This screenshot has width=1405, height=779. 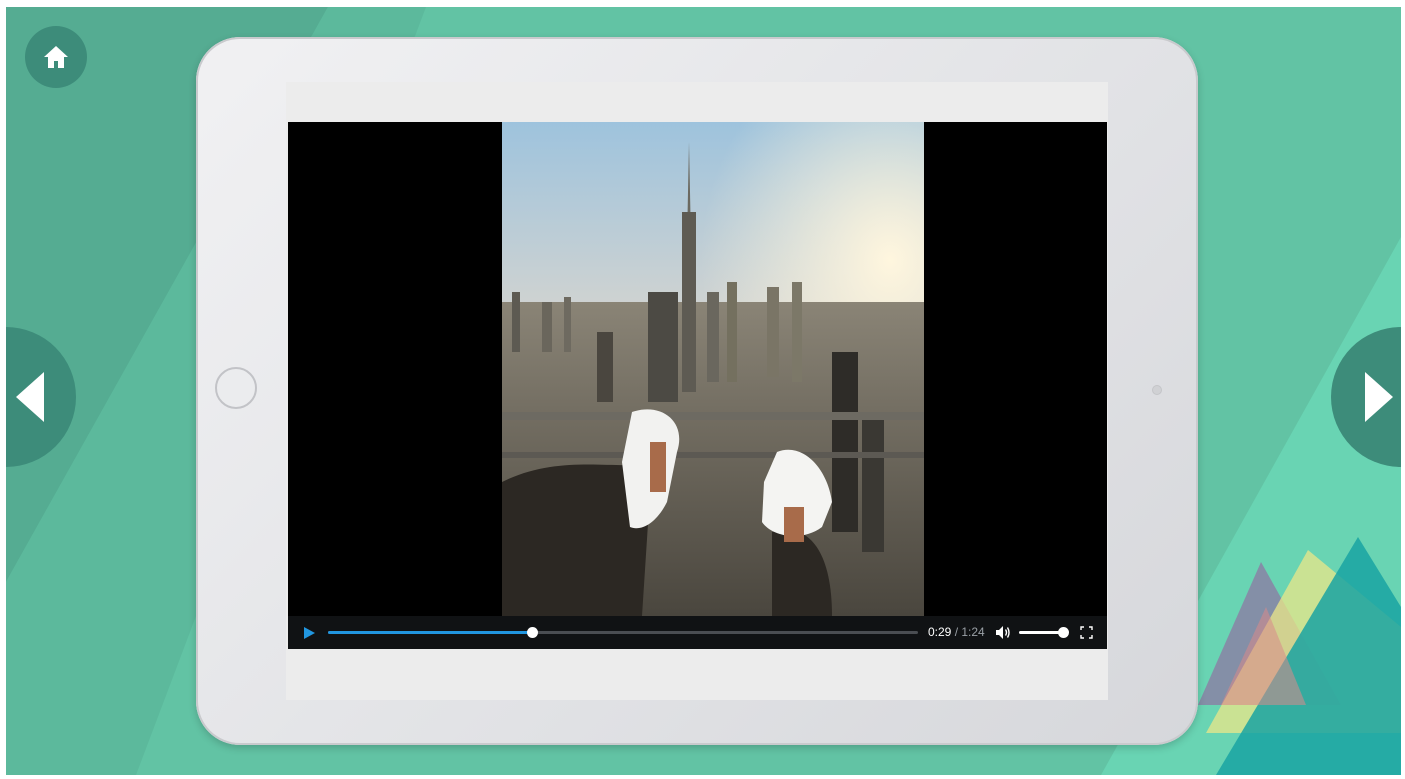 I want to click on video-controls-bar: 0:29 / 1:24, so click(x=697, y=632).